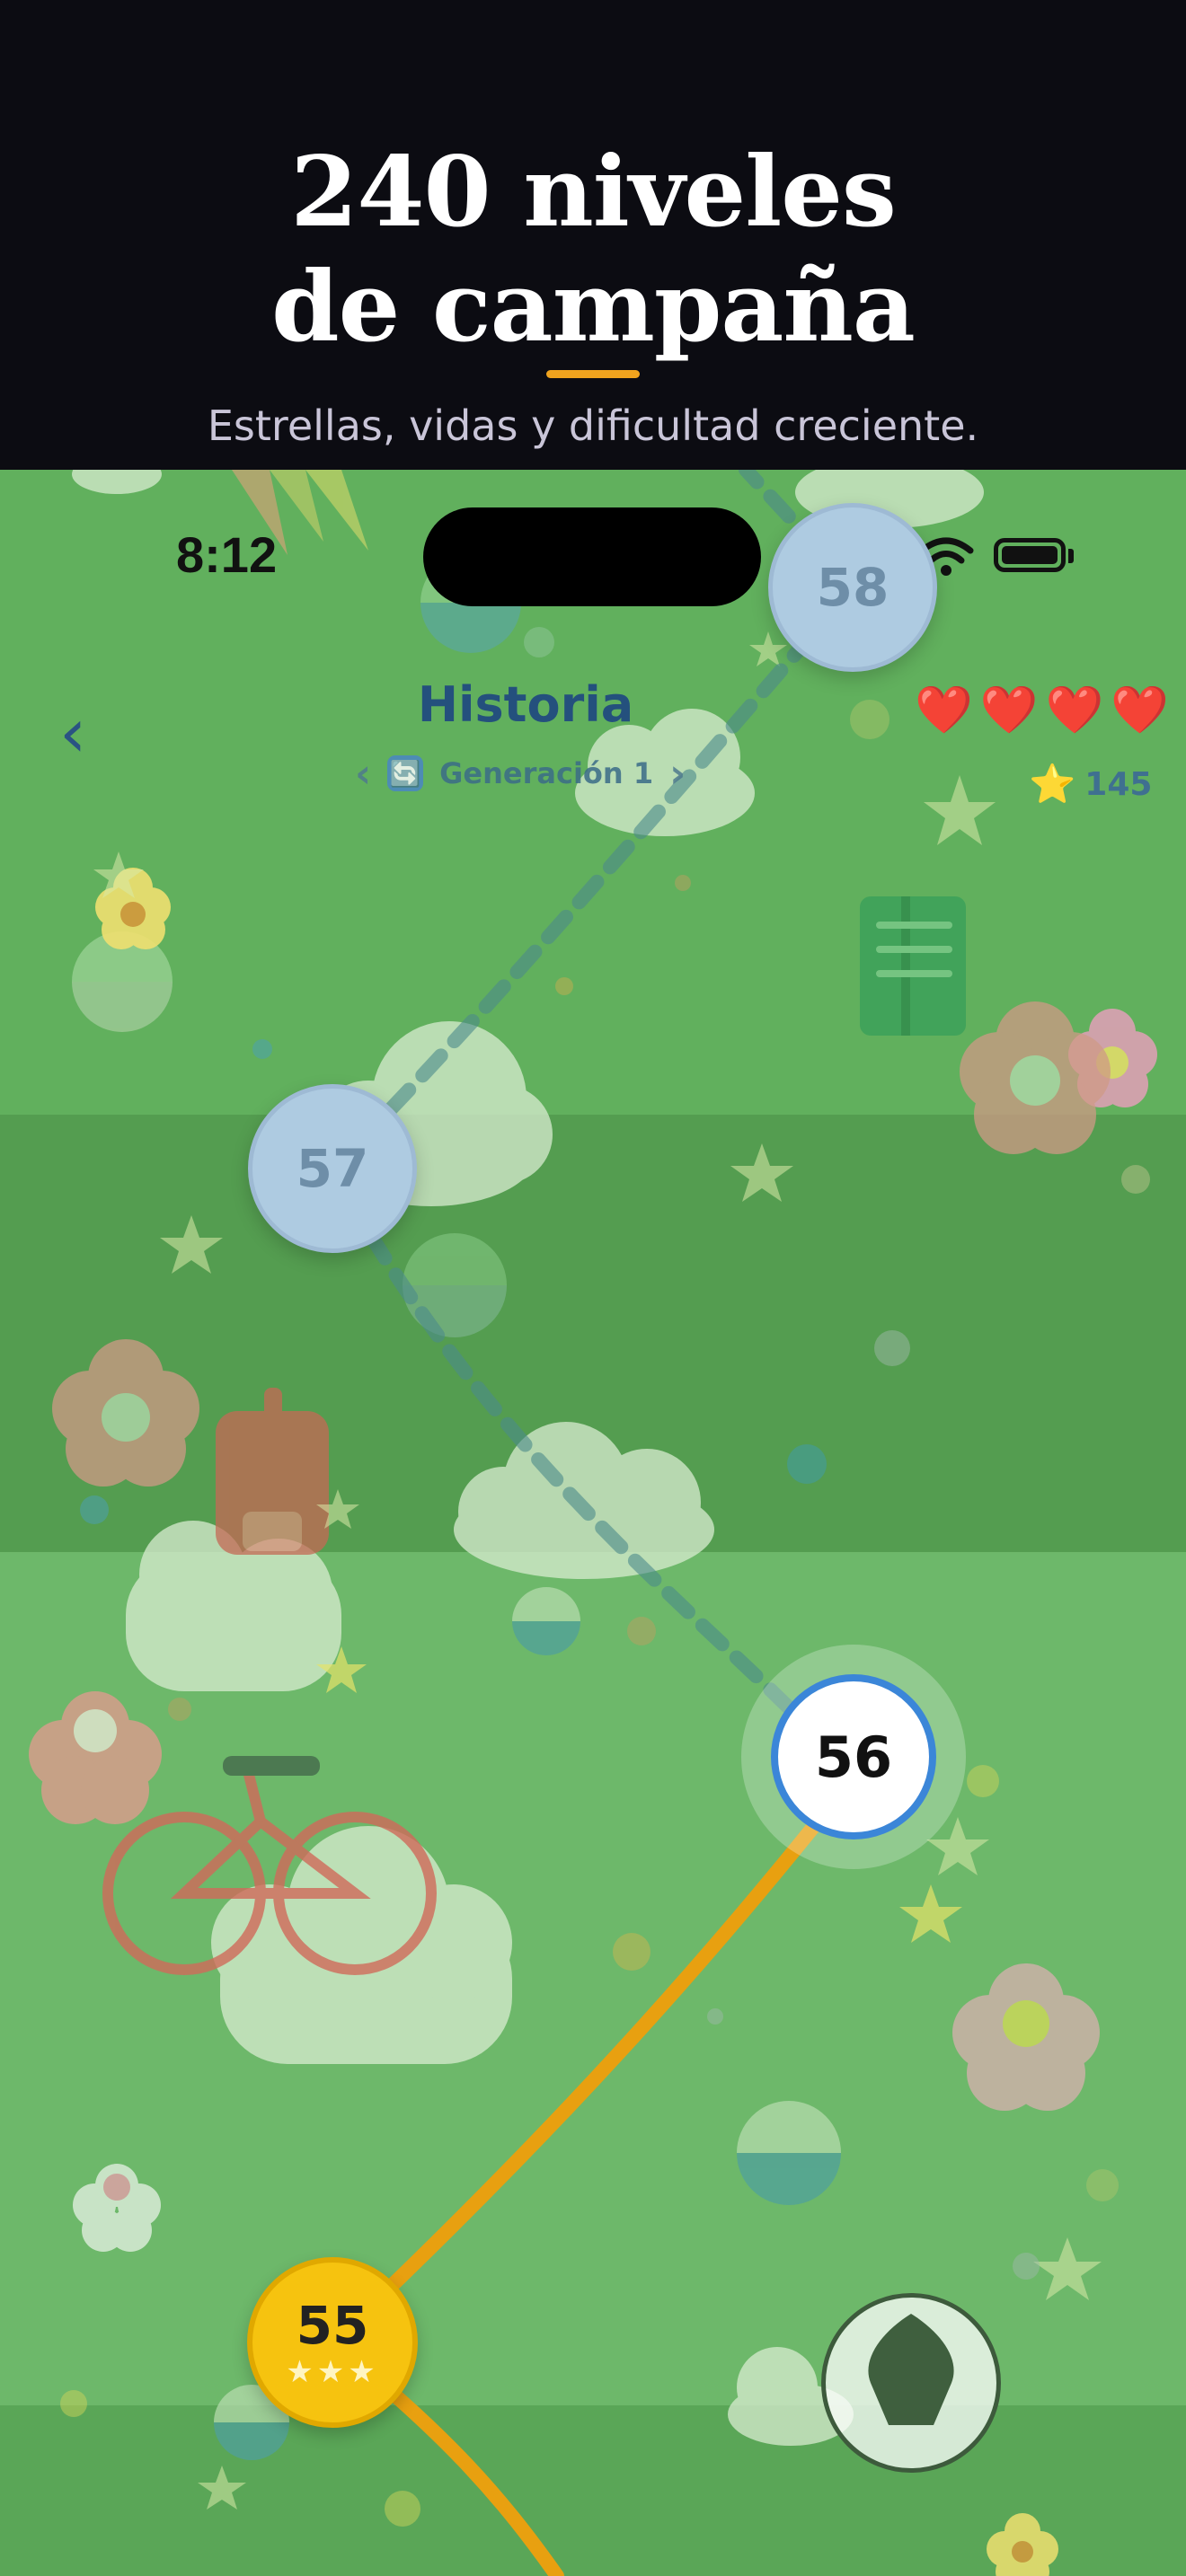 The image size is (1186, 2576). I want to click on lives-indicator: ❤️ ❤️ ❤️ ❤️, so click(1042, 710).